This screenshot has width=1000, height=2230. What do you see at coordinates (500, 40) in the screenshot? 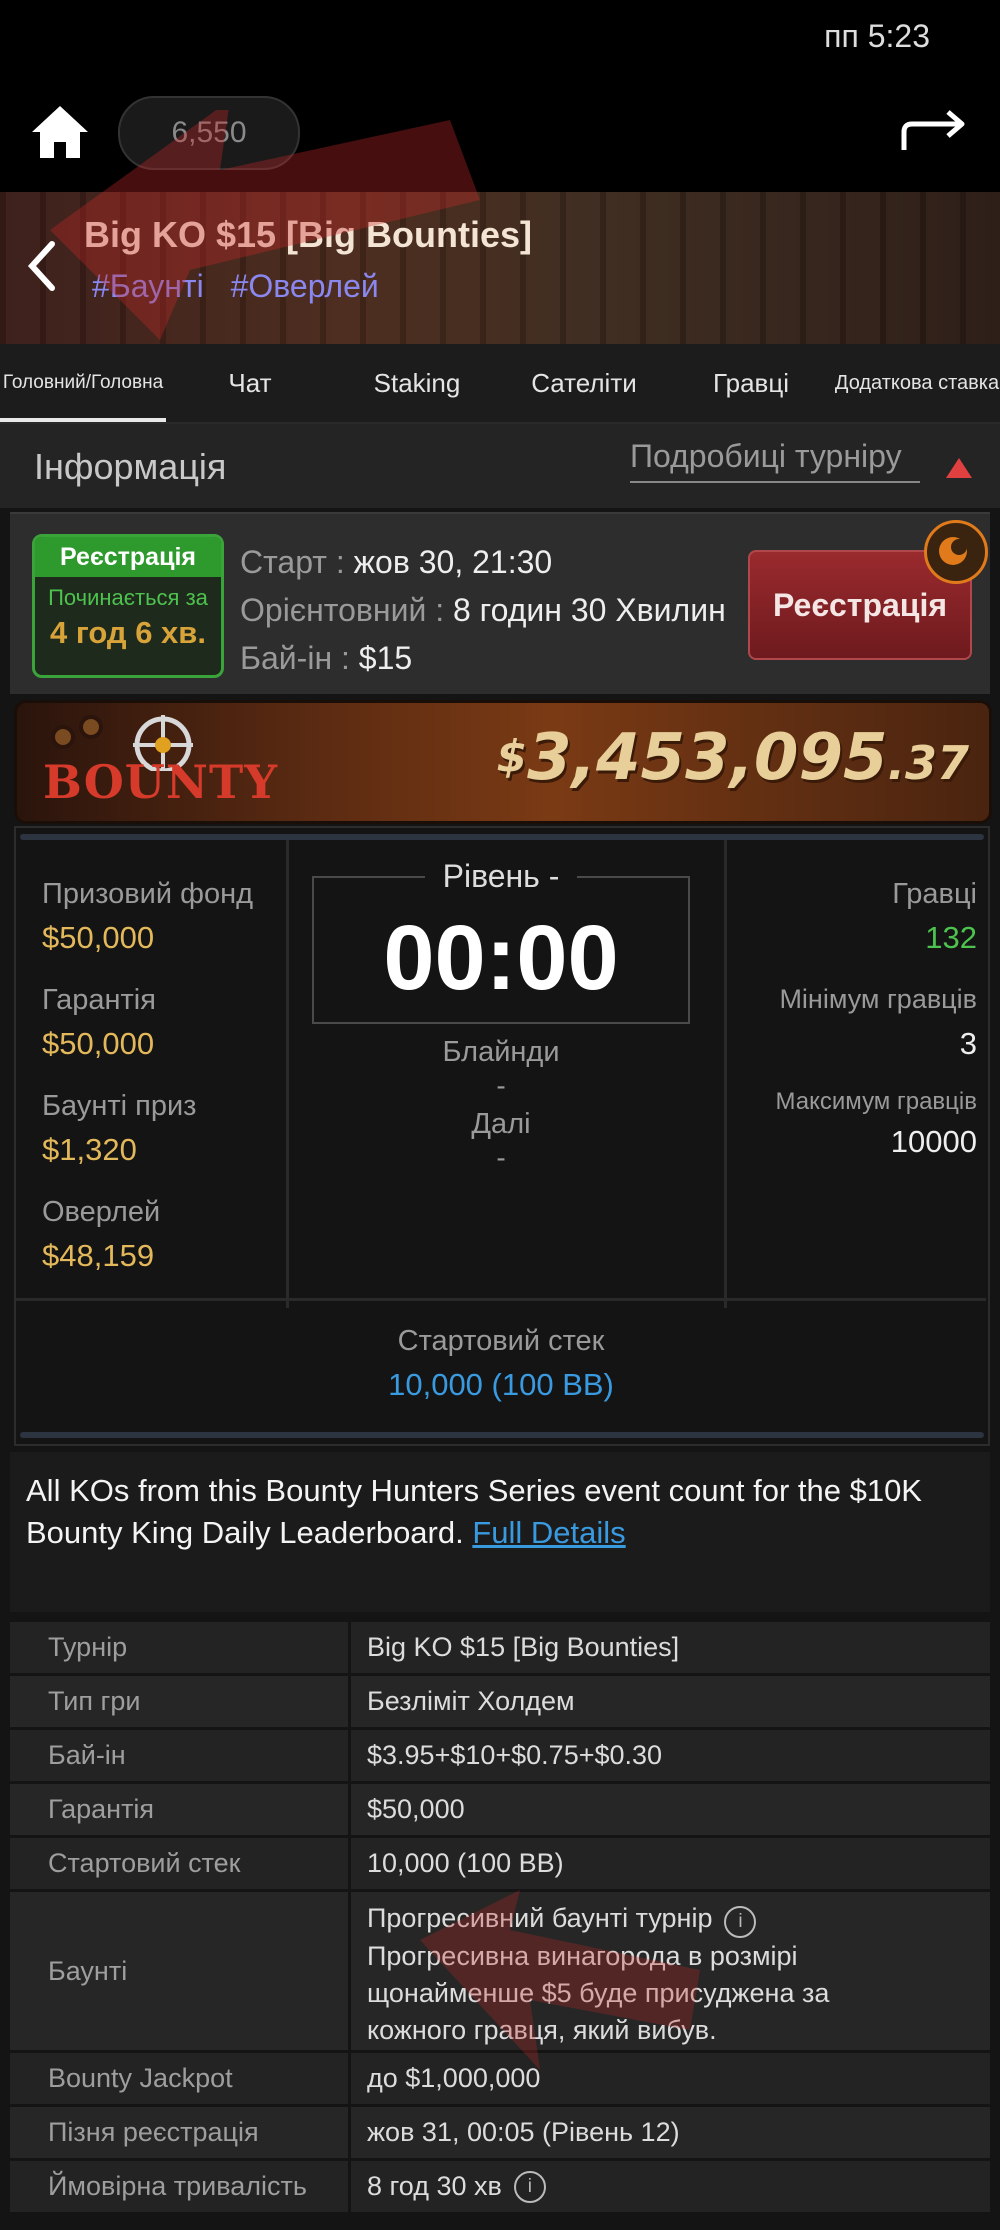
I see `status-bar: пп 5:23` at bounding box center [500, 40].